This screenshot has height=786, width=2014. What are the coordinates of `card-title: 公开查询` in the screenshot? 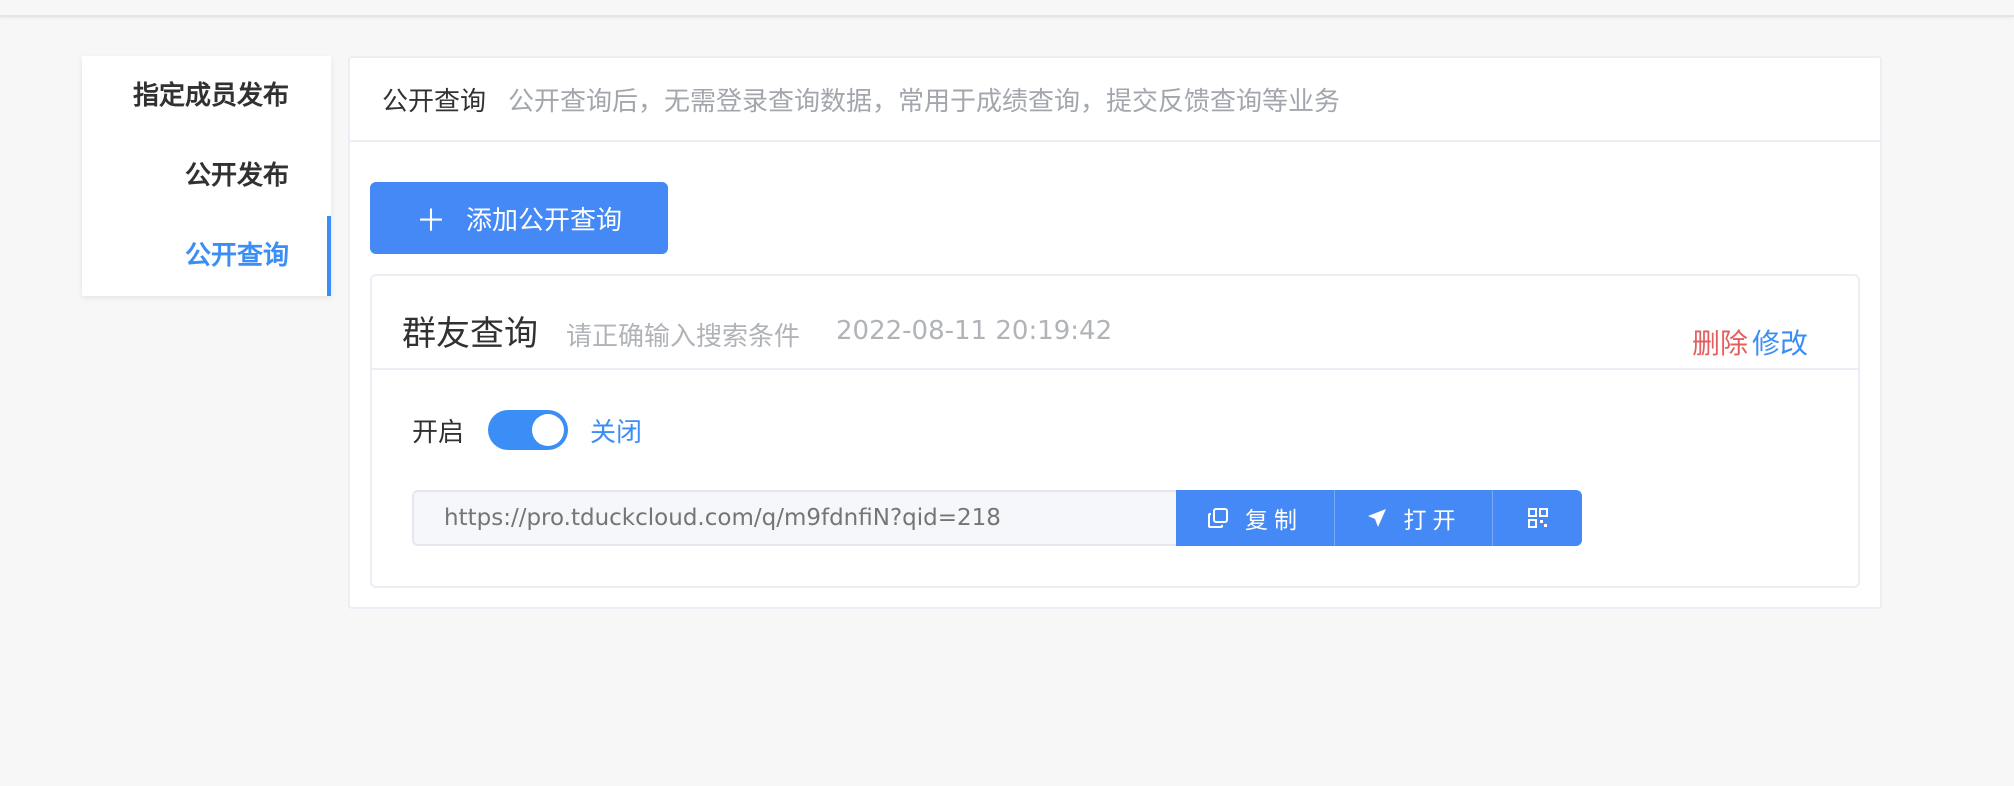 It's located at (434, 101).